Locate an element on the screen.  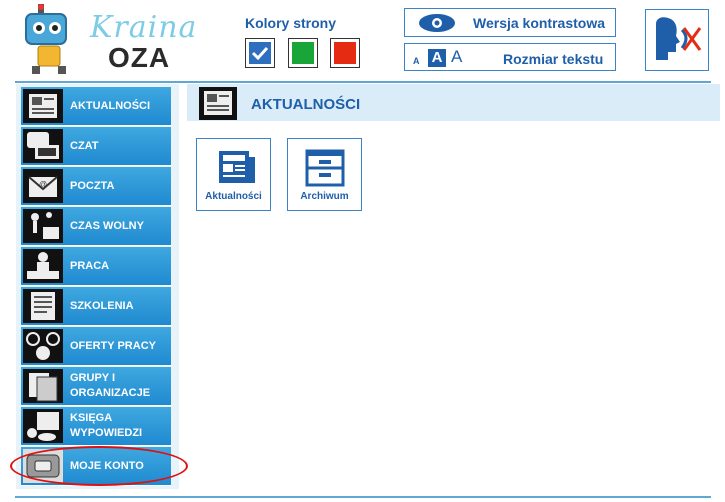
guestbook-icon is located at coordinates (43, 426).